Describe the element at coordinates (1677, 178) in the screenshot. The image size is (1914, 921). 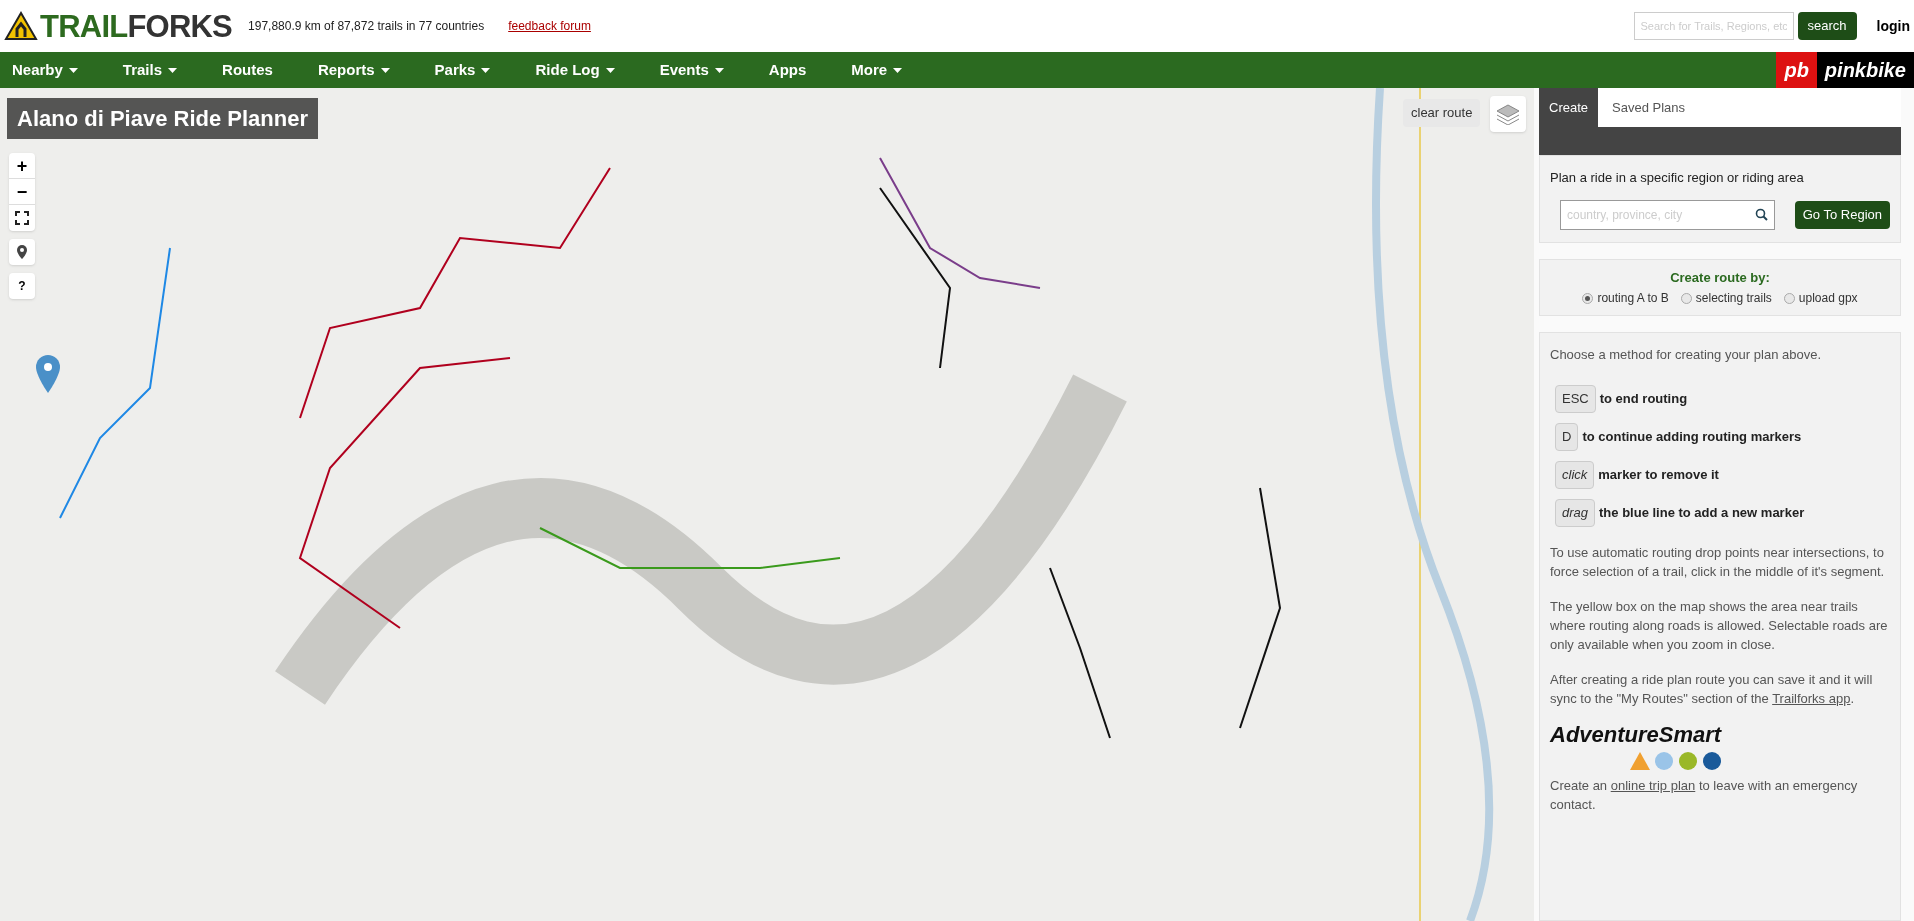
I see `region-prompt: Plan a ride in a specific region or riding area` at that location.